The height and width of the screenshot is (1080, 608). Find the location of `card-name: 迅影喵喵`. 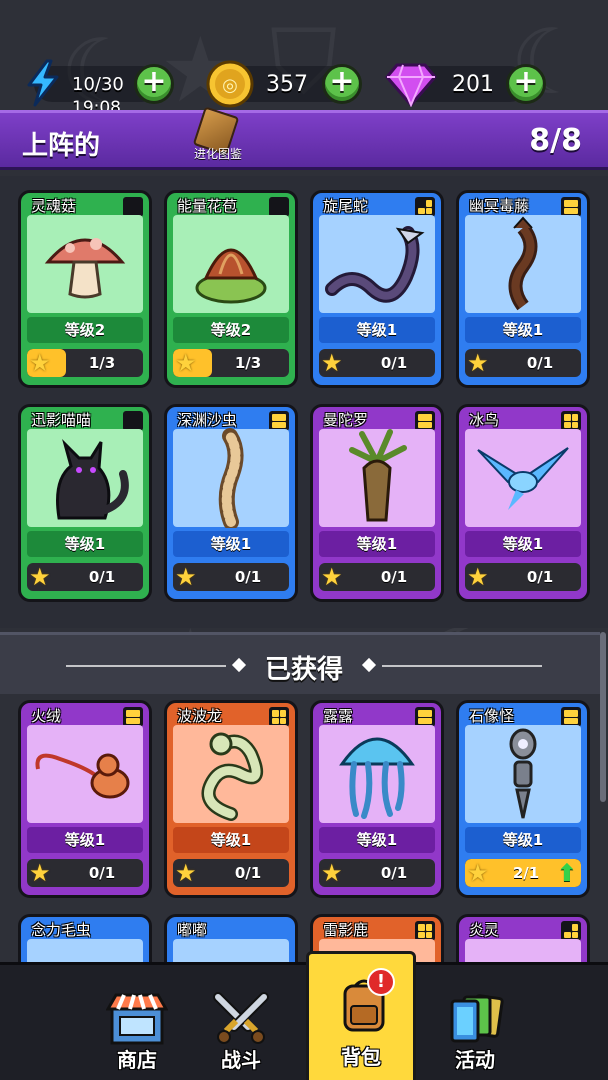

card-name: 迅影喵喵 is located at coordinates (61, 420).